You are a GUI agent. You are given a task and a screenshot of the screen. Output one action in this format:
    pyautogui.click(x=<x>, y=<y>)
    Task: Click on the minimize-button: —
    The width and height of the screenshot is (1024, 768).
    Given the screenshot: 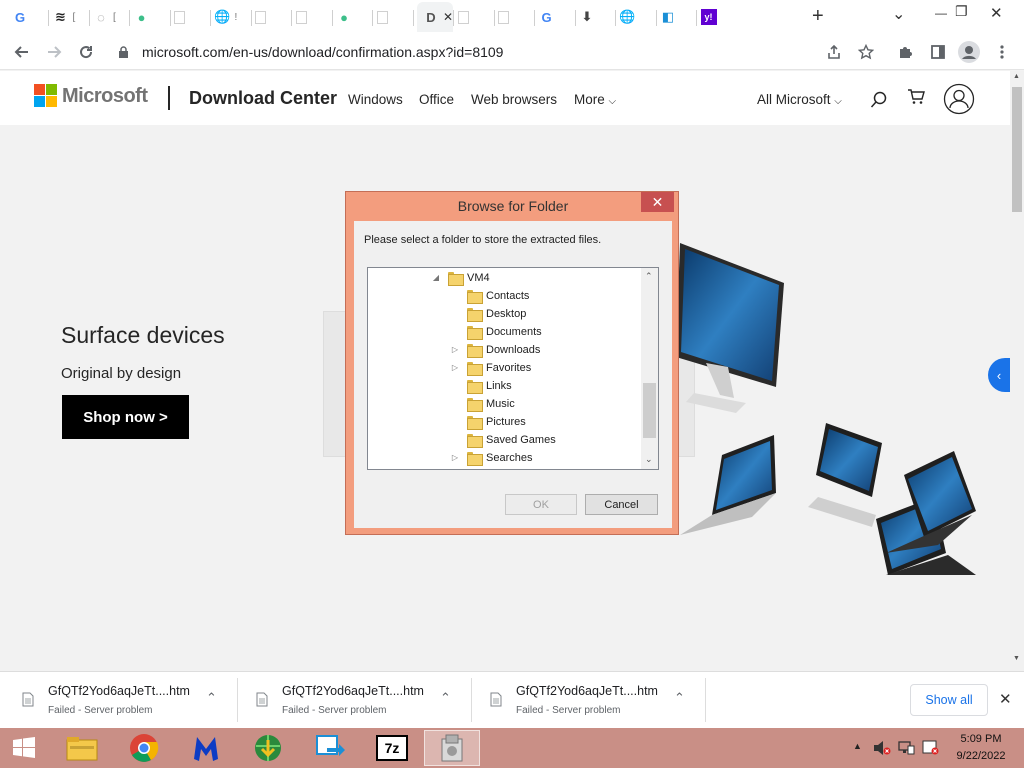 What is the action you would take?
    pyautogui.click(x=941, y=13)
    